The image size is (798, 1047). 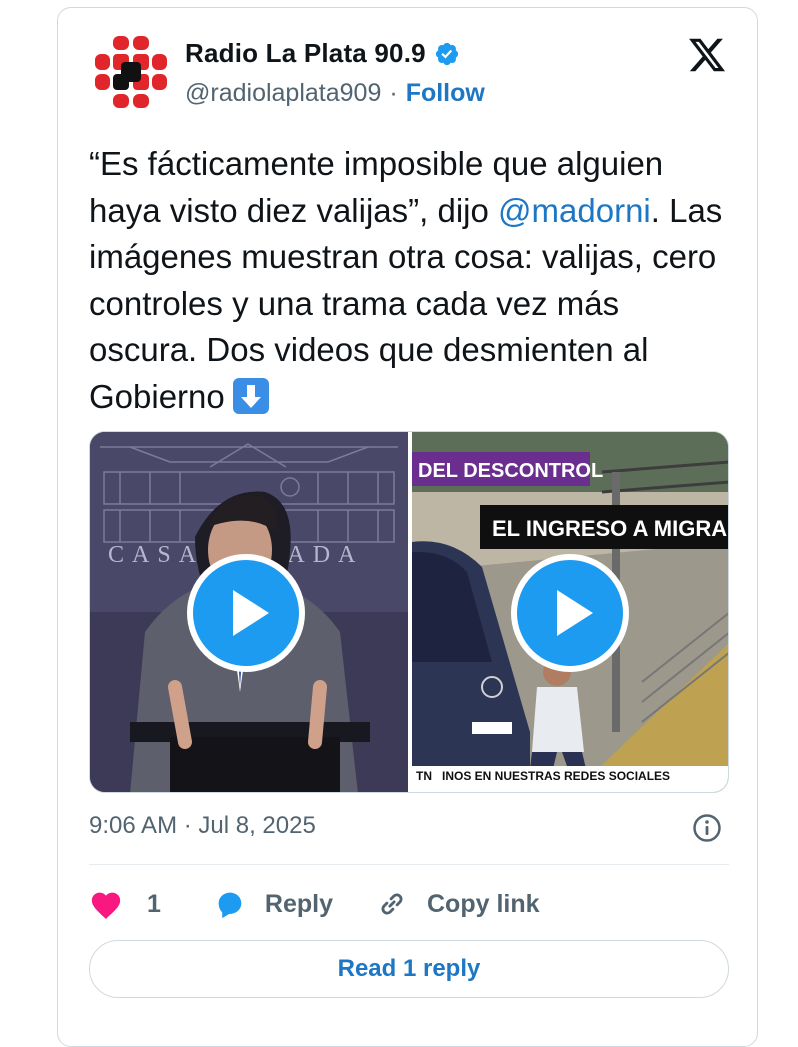 What do you see at coordinates (230, 905) in the screenshot?
I see `reply-bubble-icon` at bounding box center [230, 905].